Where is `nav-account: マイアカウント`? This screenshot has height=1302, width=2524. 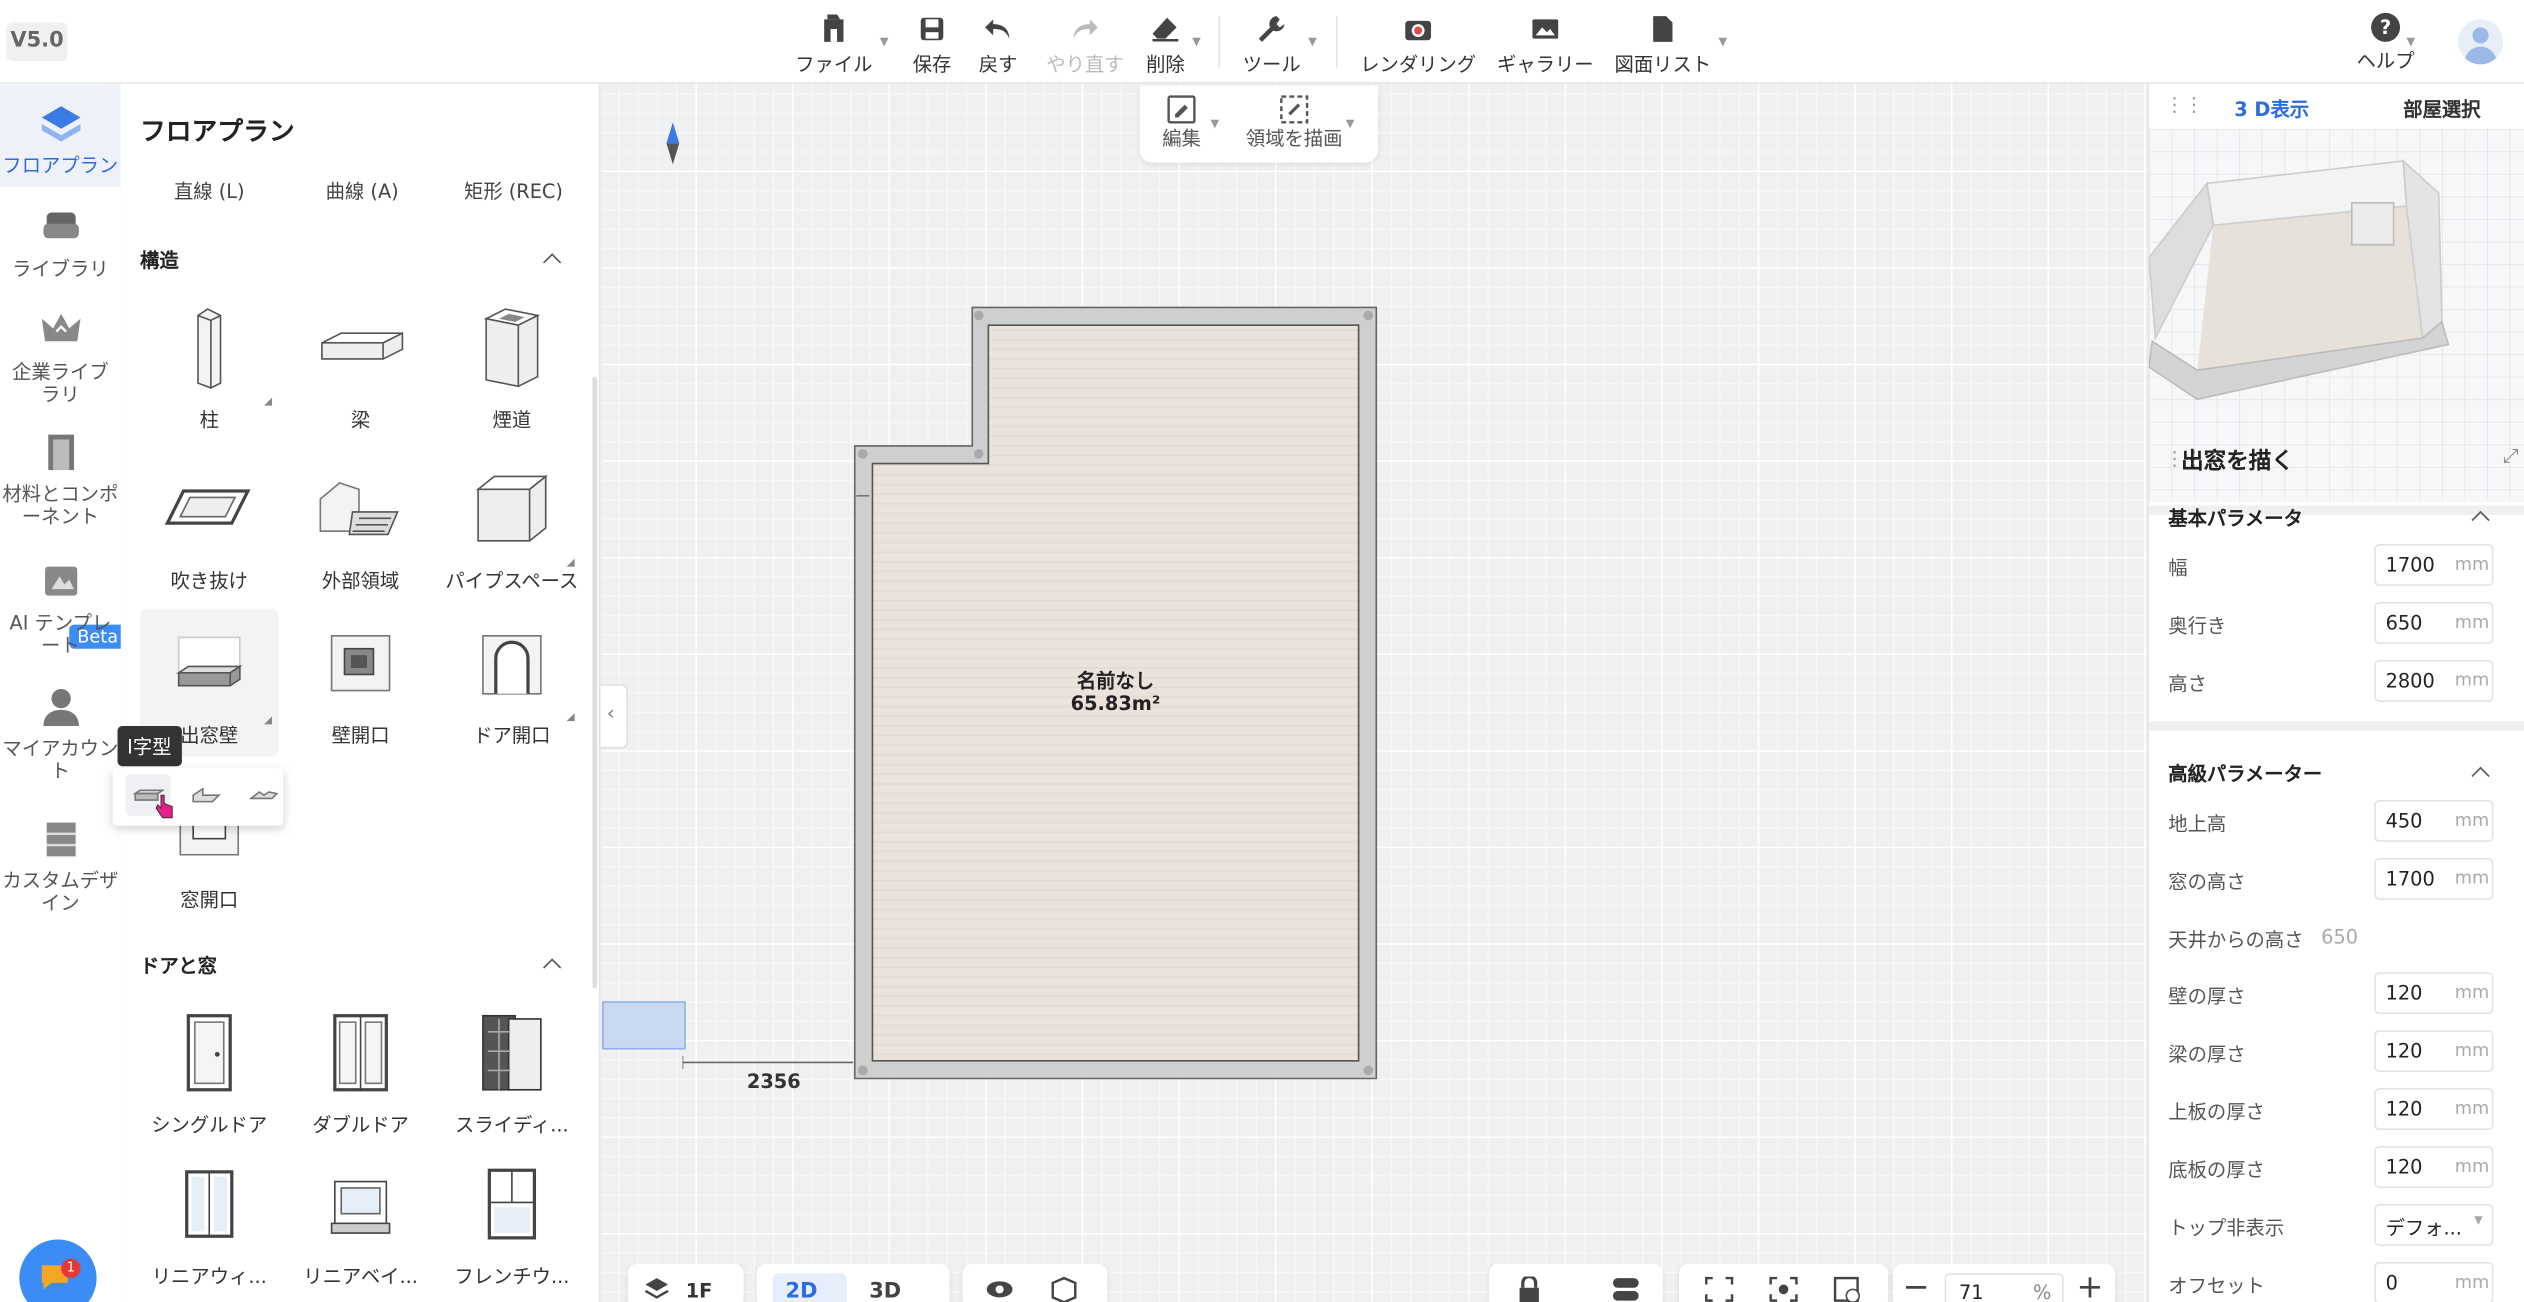
nav-account: マイアカウント is located at coordinates (60, 736).